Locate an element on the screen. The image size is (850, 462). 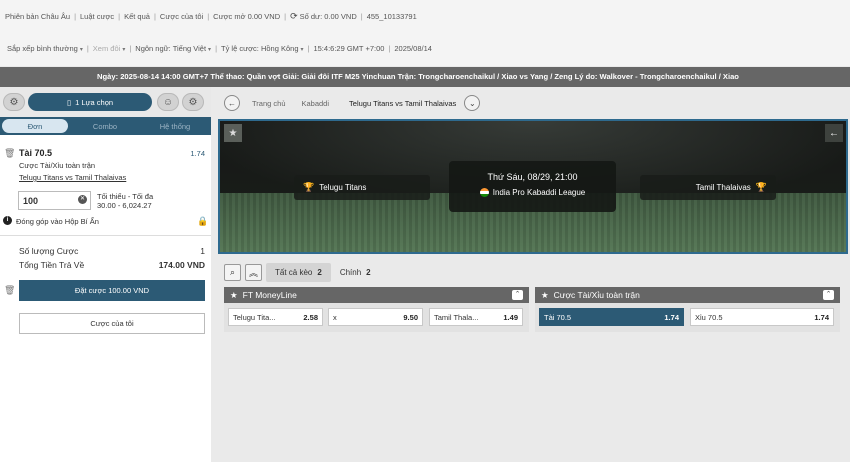
favorite-button: ★ is located at coordinates (233, 133).